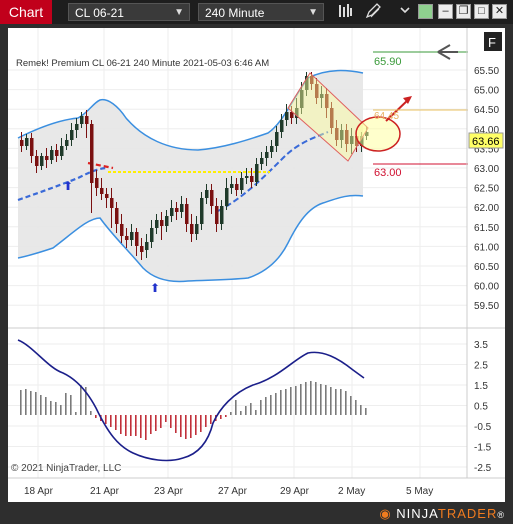  Describe the element at coordinates (447, 52) in the screenshot. I see `left-arrow-icon` at that location.